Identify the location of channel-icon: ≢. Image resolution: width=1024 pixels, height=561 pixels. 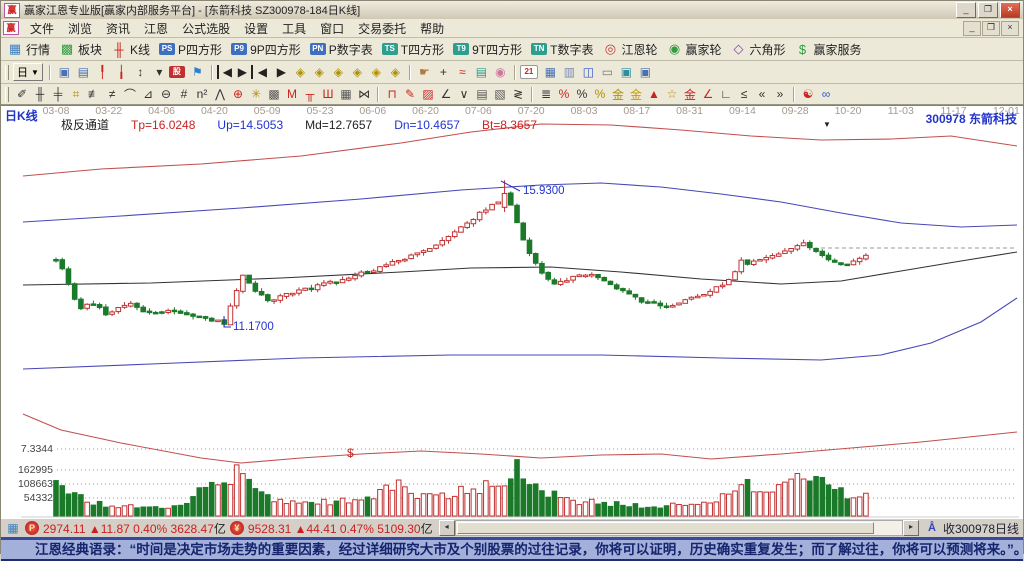
(94, 94).